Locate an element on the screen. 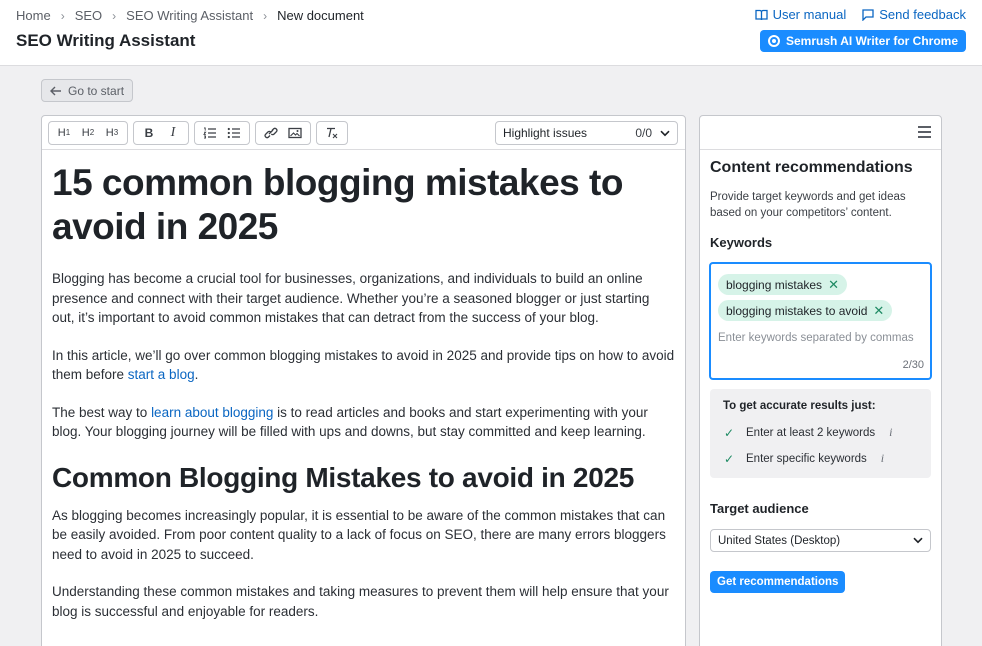 The image size is (982, 646). send-feedback-link: Send feedback is located at coordinates (914, 14).